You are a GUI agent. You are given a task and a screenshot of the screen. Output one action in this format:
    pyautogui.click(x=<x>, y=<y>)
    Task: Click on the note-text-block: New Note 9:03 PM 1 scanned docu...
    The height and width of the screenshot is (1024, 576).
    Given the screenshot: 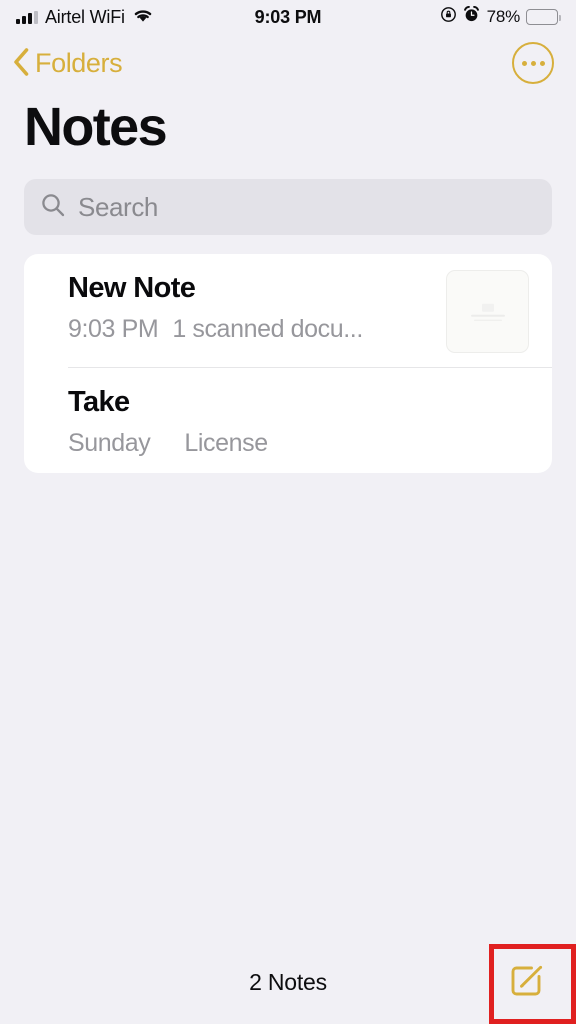 What is the action you would take?
    pyautogui.click(x=257, y=307)
    